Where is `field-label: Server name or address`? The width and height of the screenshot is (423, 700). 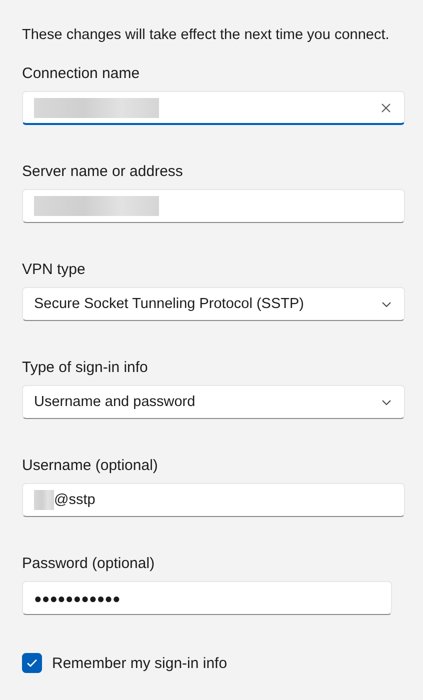 field-label: Server name or address is located at coordinates (103, 171).